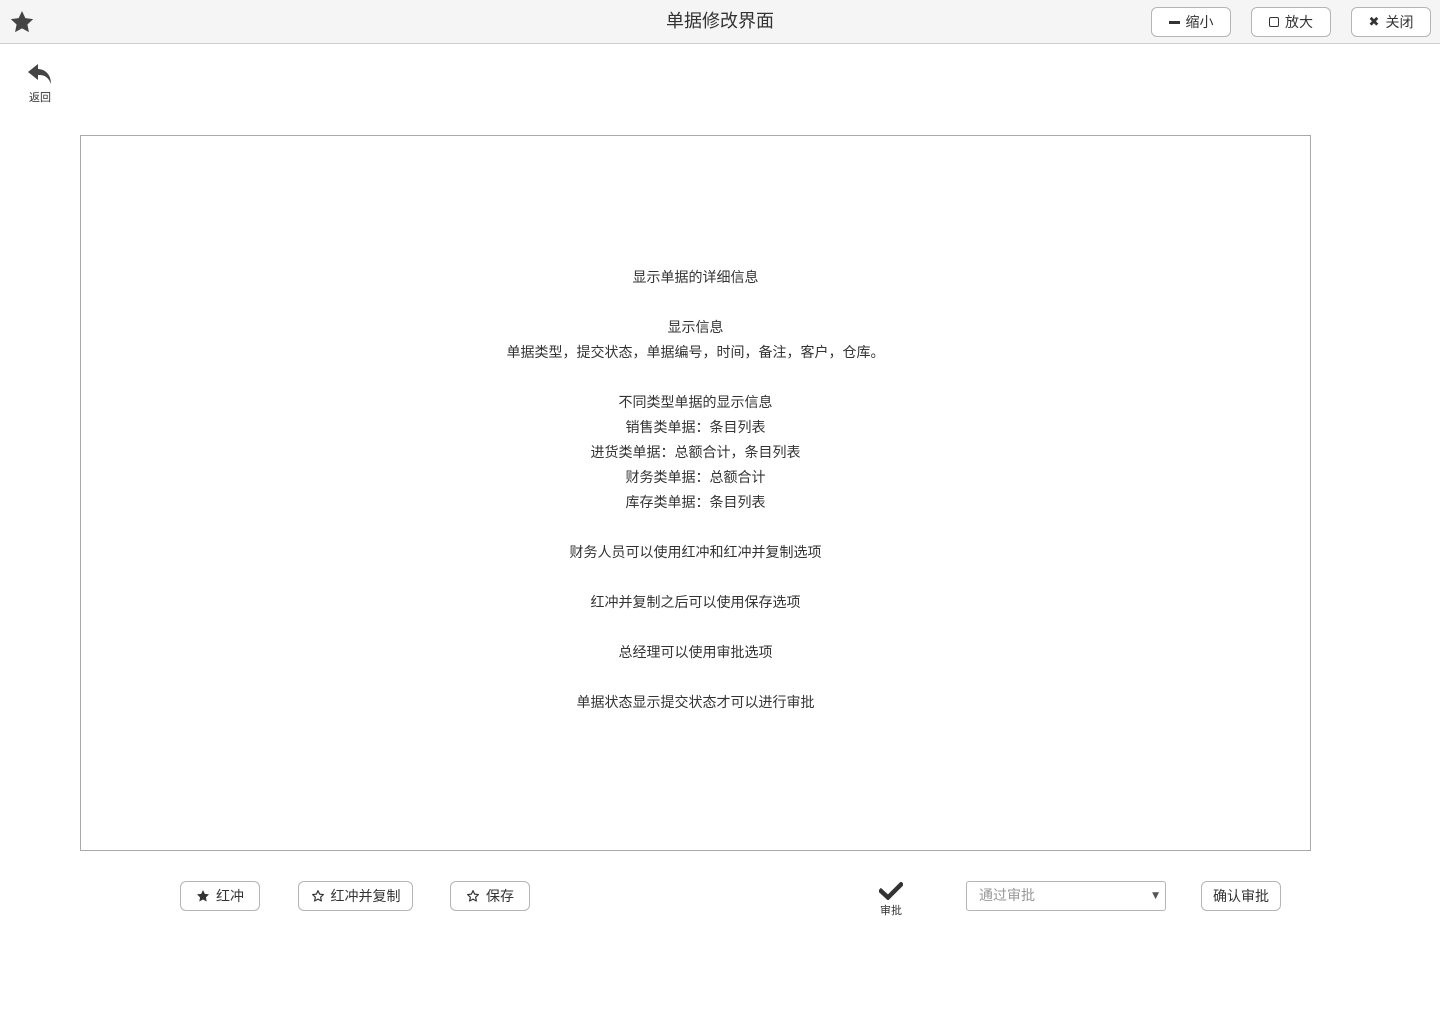 This screenshot has width=1440, height=1024. What do you see at coordinates (695, 478) in the screenshot?
I see `info-line: 财务类单据：总额合计` at bounding box center [695, 478].